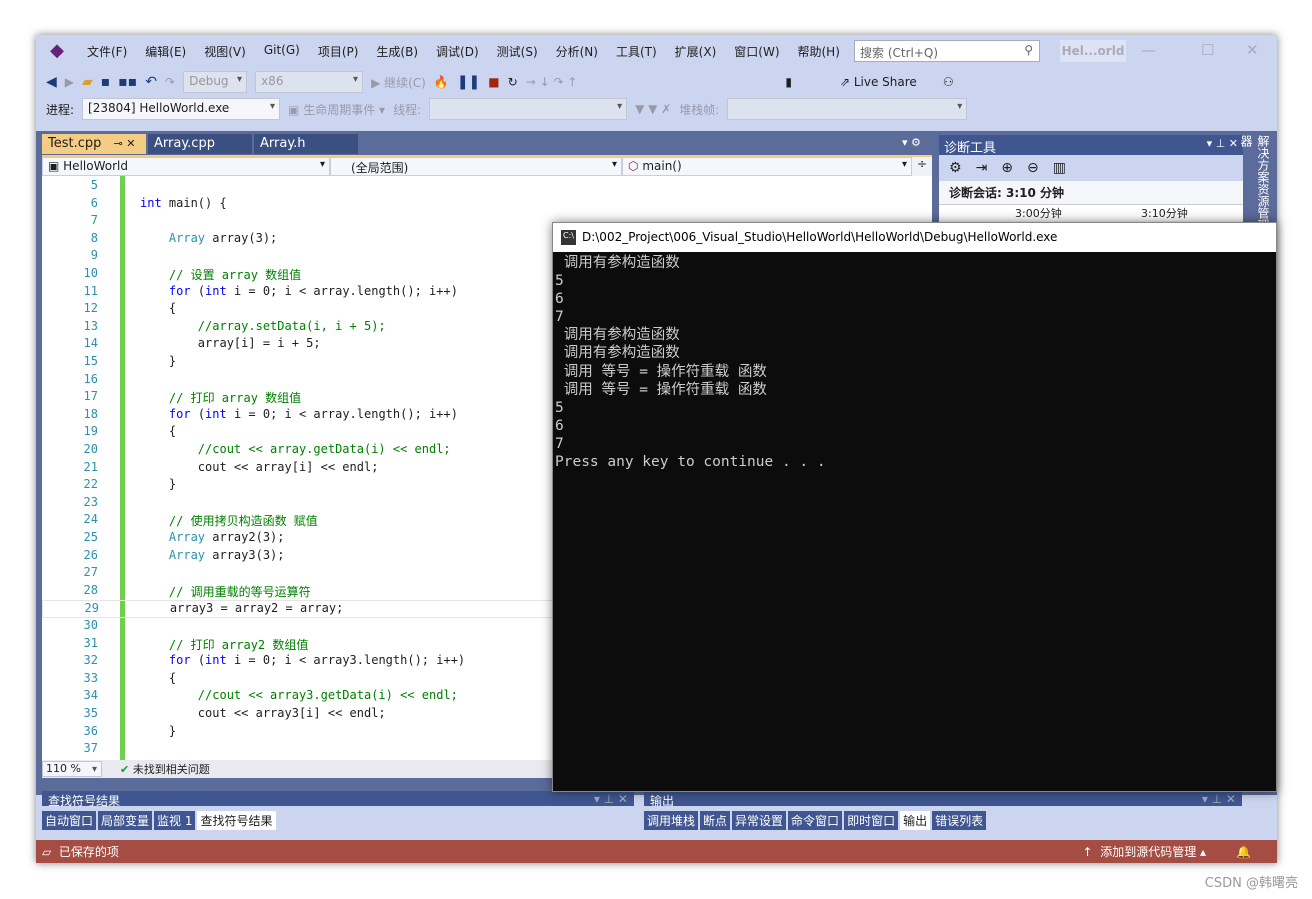  Describe the element at coordinates (441, 82) in the screenshot. I see `hot-reload-icon: 🔥` at that location.